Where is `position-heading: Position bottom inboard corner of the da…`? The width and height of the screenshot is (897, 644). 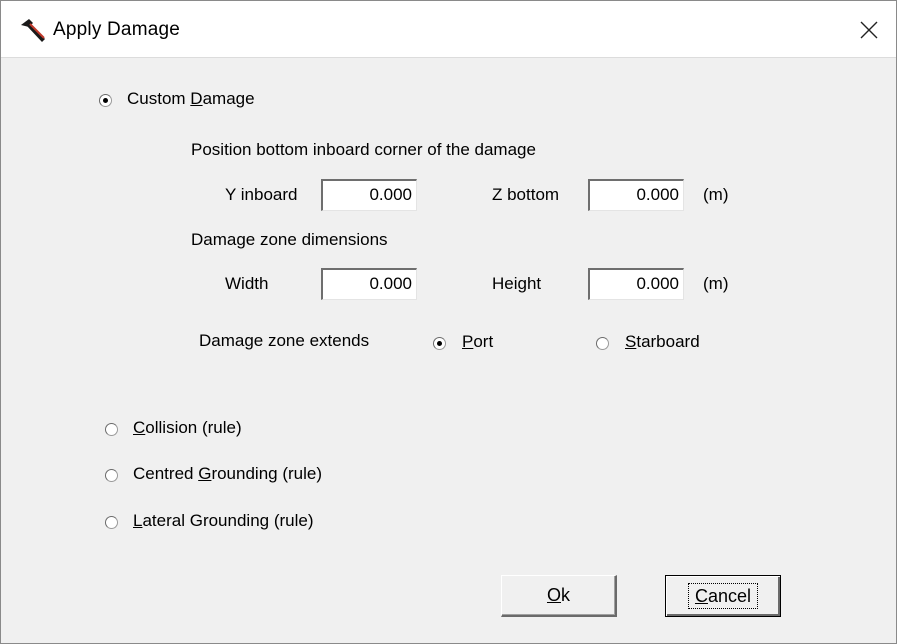 position-heading: Position bottom inboard corner of the da… is located at coordinates (363, 149).